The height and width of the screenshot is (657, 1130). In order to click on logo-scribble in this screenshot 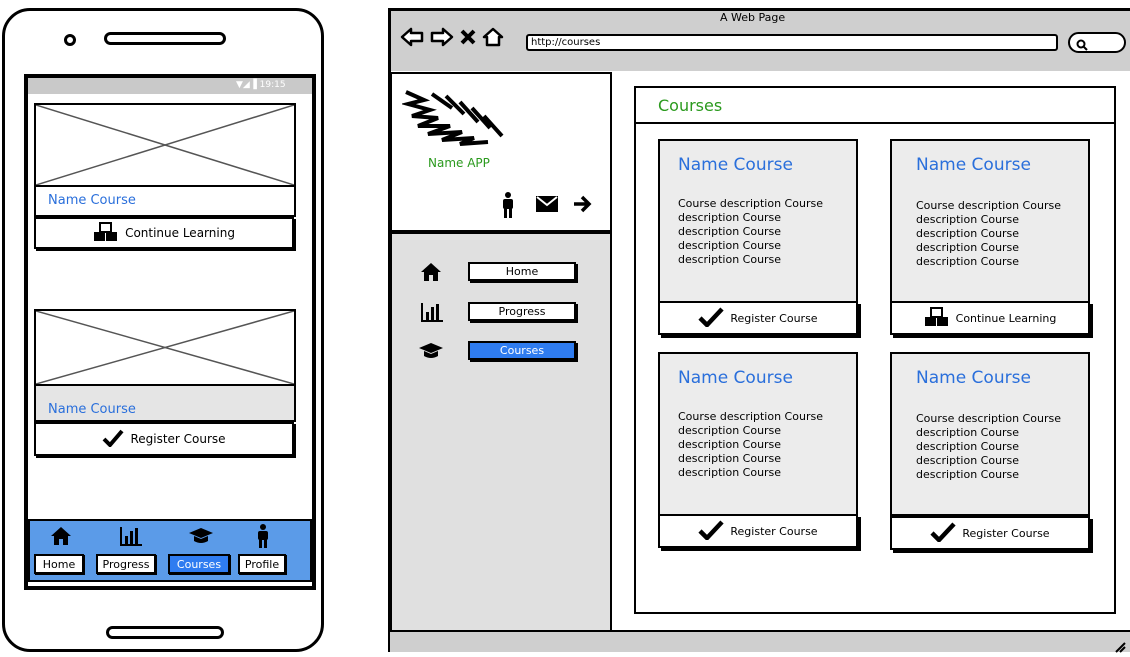, I will do `click(456, 119)`.